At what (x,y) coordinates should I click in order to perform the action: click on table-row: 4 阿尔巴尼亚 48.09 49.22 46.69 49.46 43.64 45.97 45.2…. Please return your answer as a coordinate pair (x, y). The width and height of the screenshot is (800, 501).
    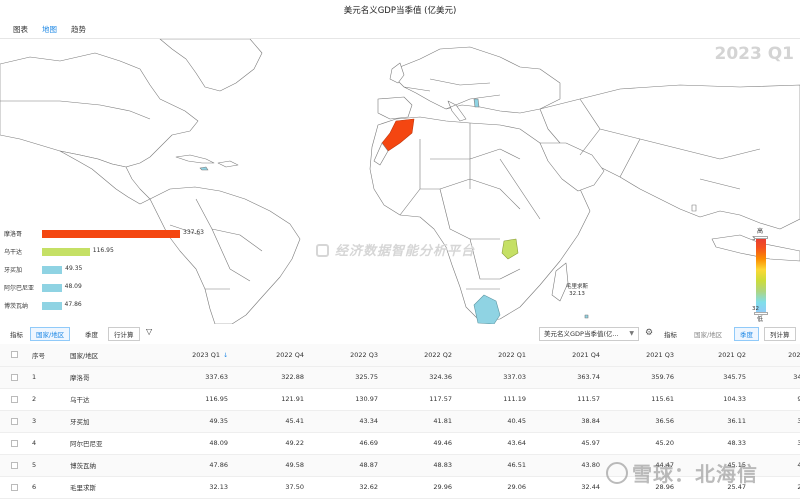
    Looking at the image, I should click on (400, 443).